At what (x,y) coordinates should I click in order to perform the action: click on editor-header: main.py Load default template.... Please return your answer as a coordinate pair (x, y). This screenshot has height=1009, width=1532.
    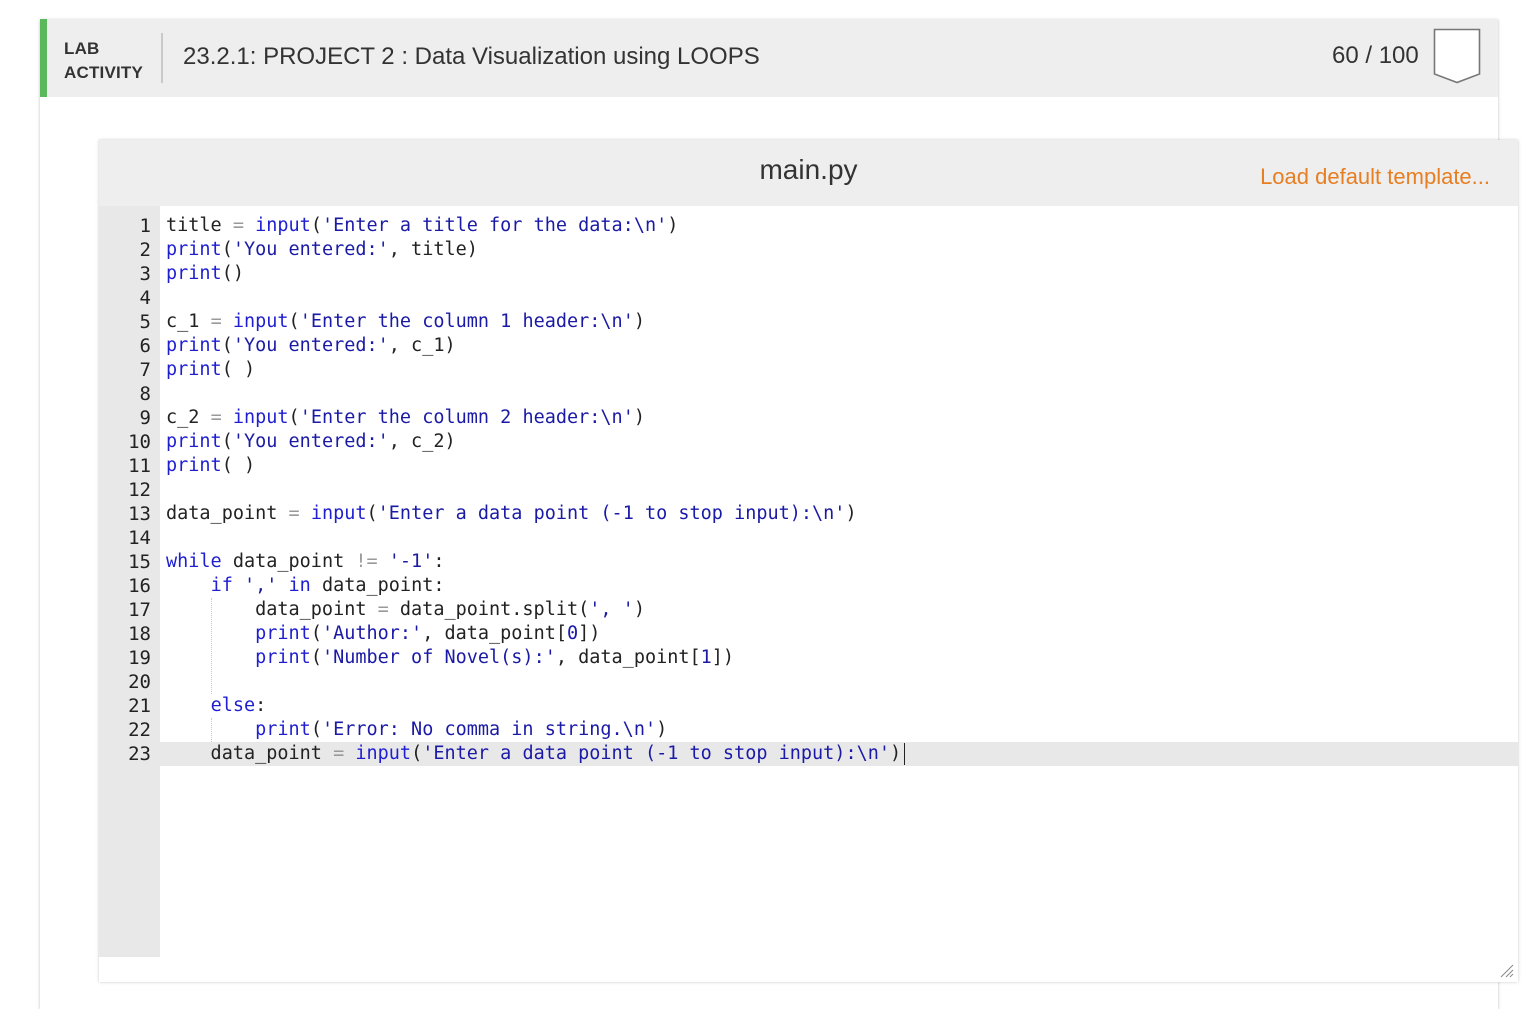
    Looking at the image, I should click on (808, 173).